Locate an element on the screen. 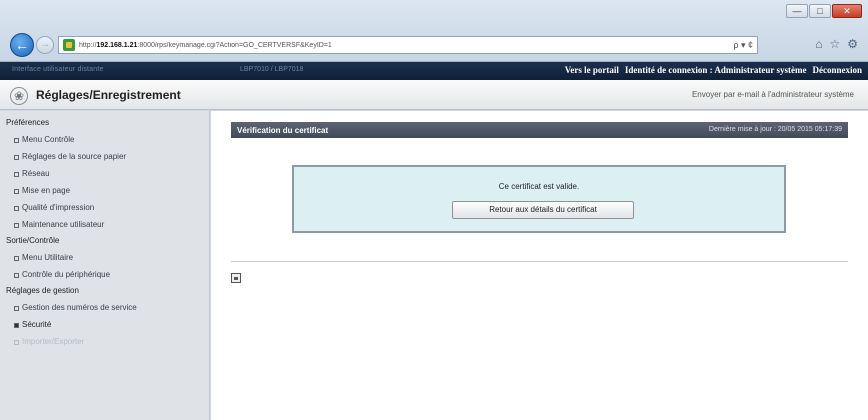 This screenshot has height=420, width=868. product-name: Interface utilisateur distante is located at coordinates (58, 69).